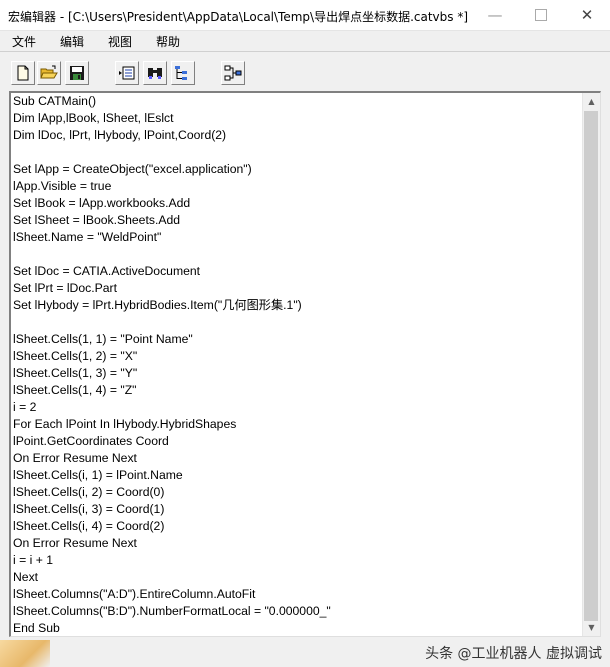  I want to click on menu-file: 文件, so click(24, 41).